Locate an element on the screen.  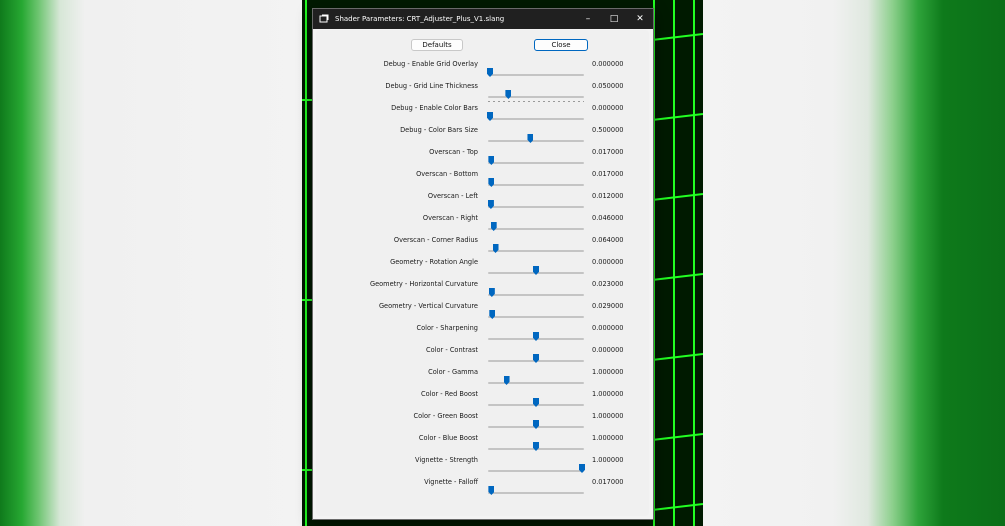
minimize-button: – is located at coordinates (588, 19).